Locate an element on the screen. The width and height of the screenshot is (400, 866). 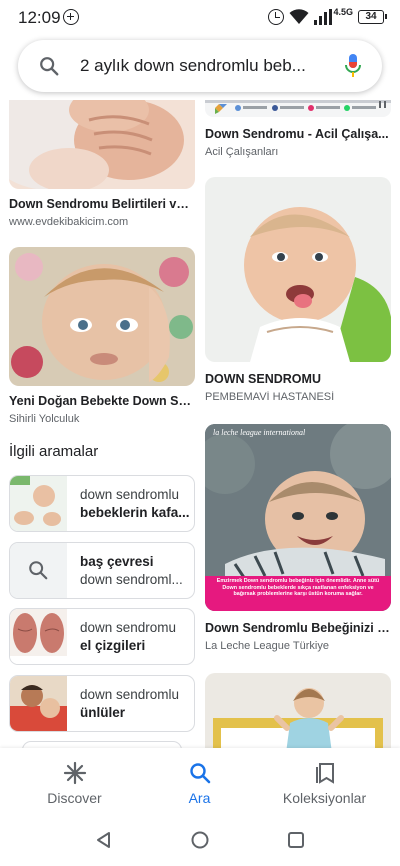
status-bar: 12:09 4.5G 34 is located at coordinates (200, 17).